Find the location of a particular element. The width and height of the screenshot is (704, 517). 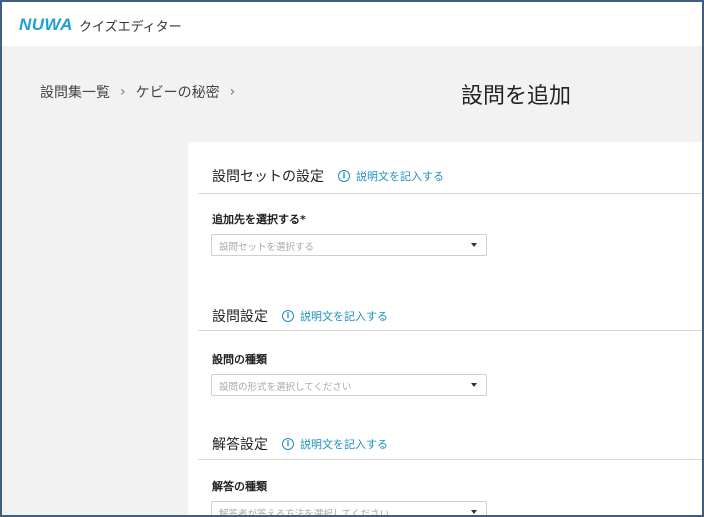

question-type-select: 設問の形式を選択してください is located at coordinates (349, 385).